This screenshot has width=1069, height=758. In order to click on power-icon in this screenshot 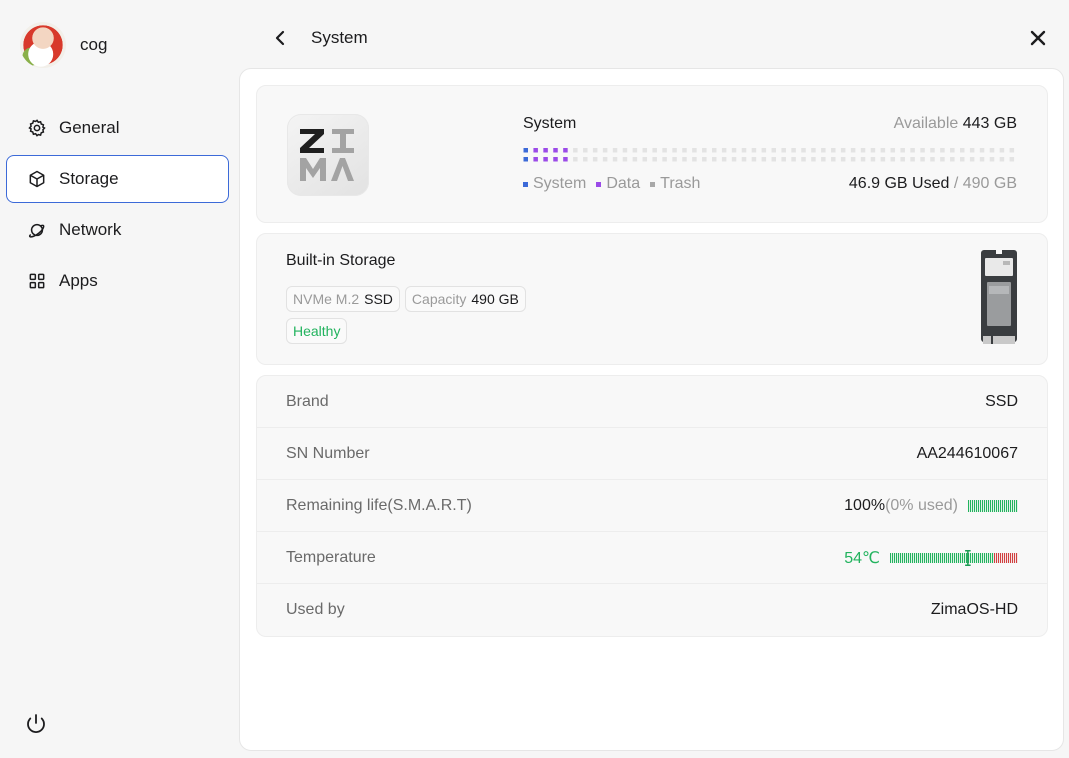, I will do `click(36, 724)`.